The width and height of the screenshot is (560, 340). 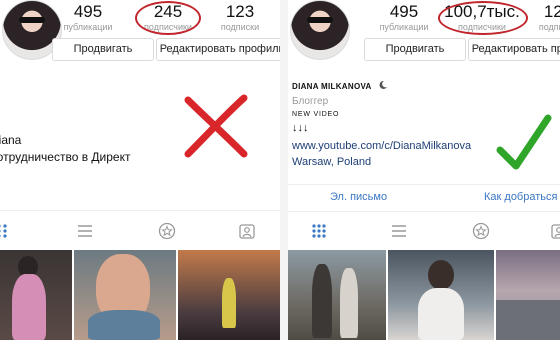 I want to click on bio-tag: NEW VIDEO, so click(x=316, y=114).